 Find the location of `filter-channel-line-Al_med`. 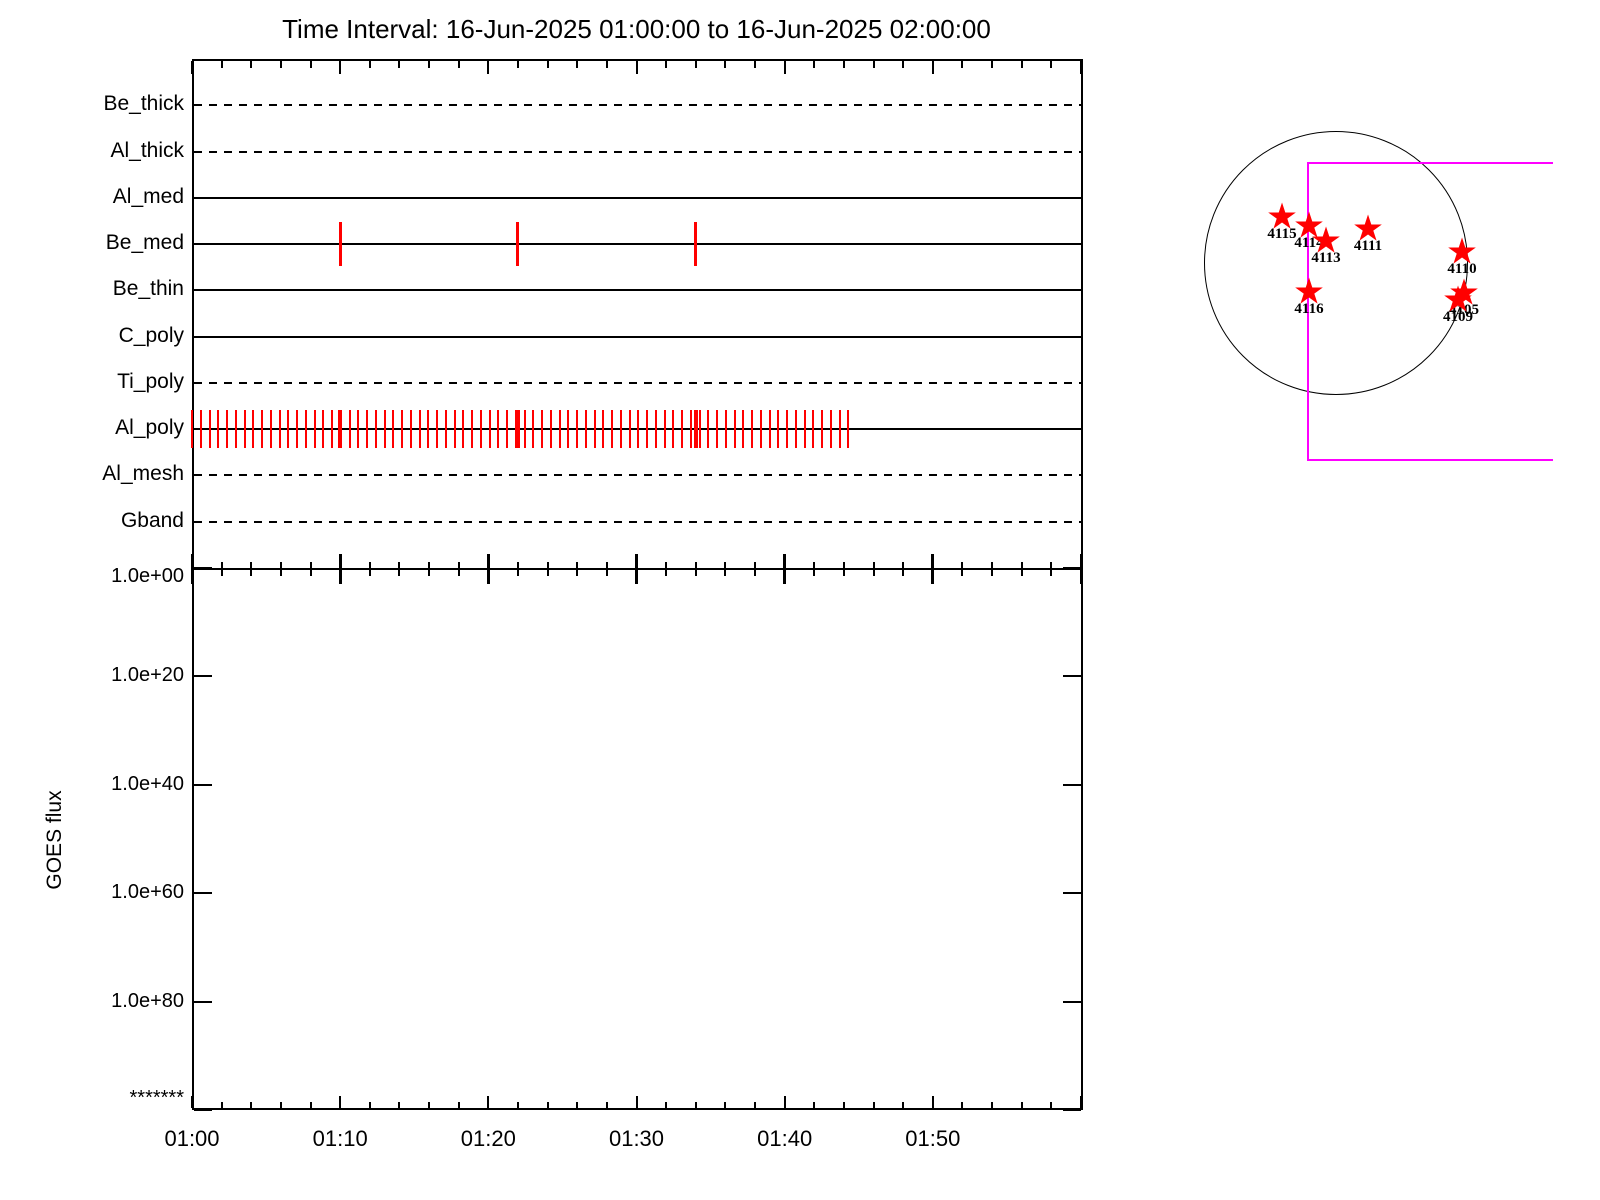

filter-channel-line-Al_med is located at coordinates (637, 197).